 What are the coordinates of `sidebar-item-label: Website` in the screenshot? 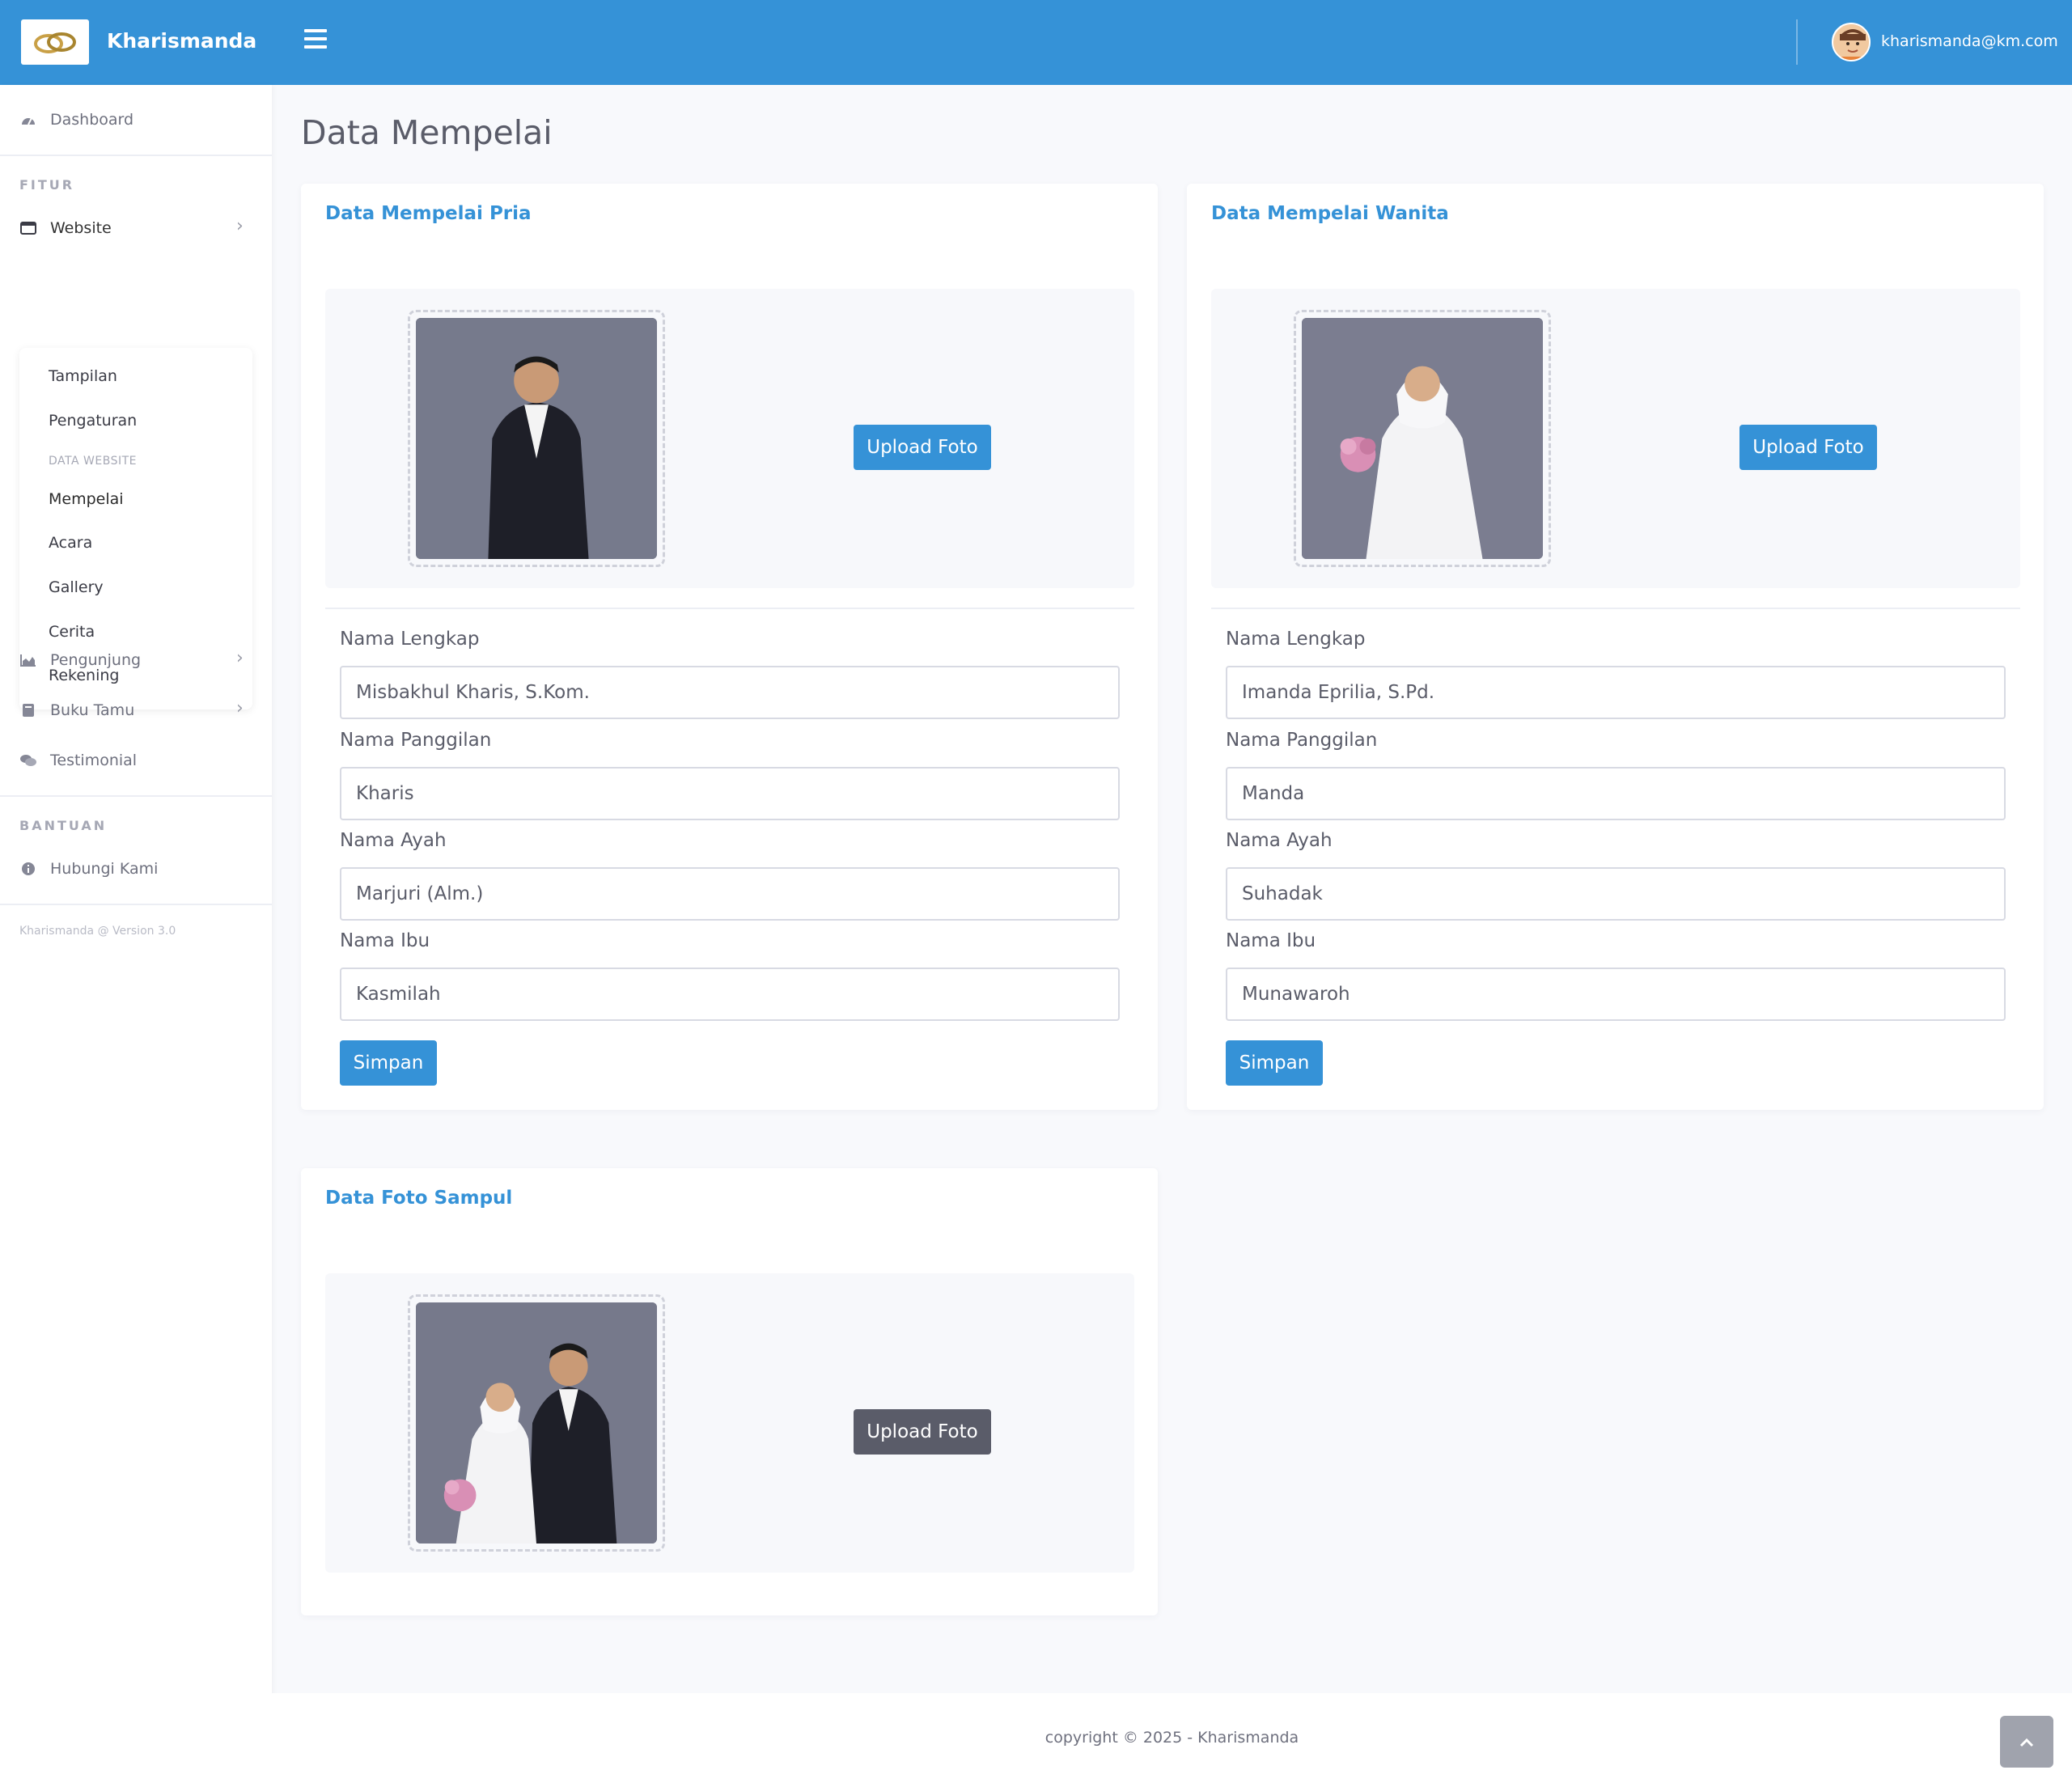 It's located at (81, 228).